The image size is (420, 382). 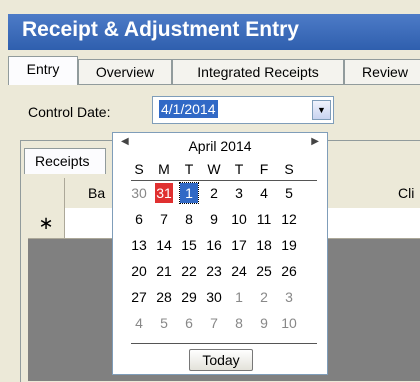 I want to click on tab-review: Review, so click(x=382, y=71).